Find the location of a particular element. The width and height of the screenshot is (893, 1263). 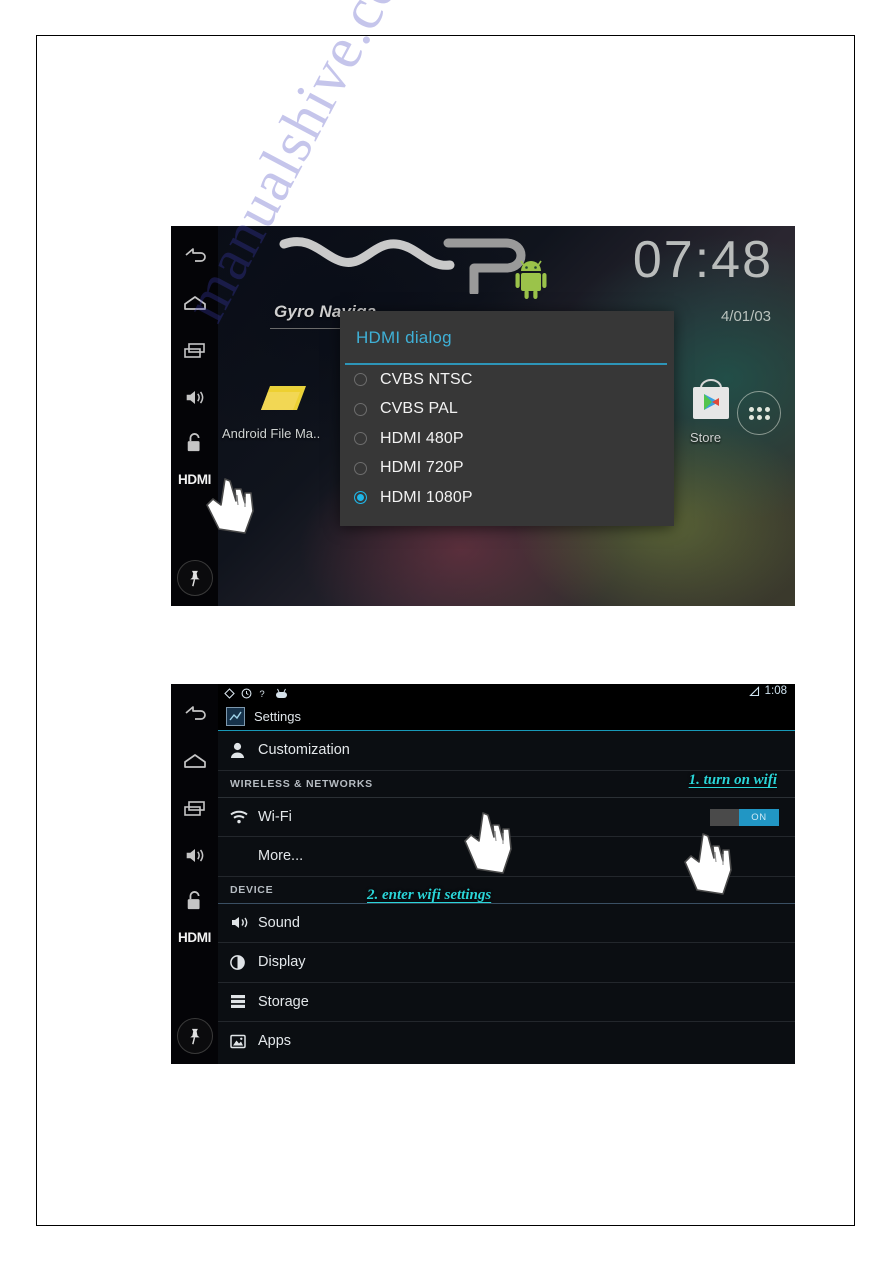

sound-icon is located at coordinates (242, 922).